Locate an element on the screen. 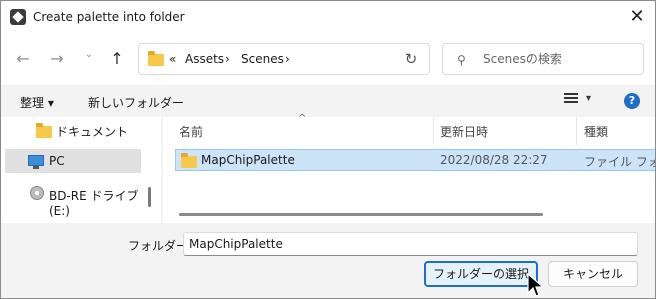 Image resolution: width=656 pixels, height=299 pixels. sidebar-item-pc: PC is located at coordinates (73, 161).